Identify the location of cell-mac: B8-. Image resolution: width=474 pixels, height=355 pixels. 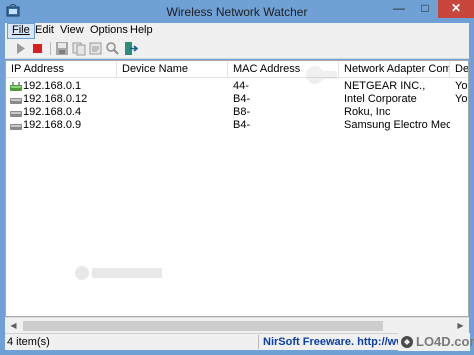
(242, 112).